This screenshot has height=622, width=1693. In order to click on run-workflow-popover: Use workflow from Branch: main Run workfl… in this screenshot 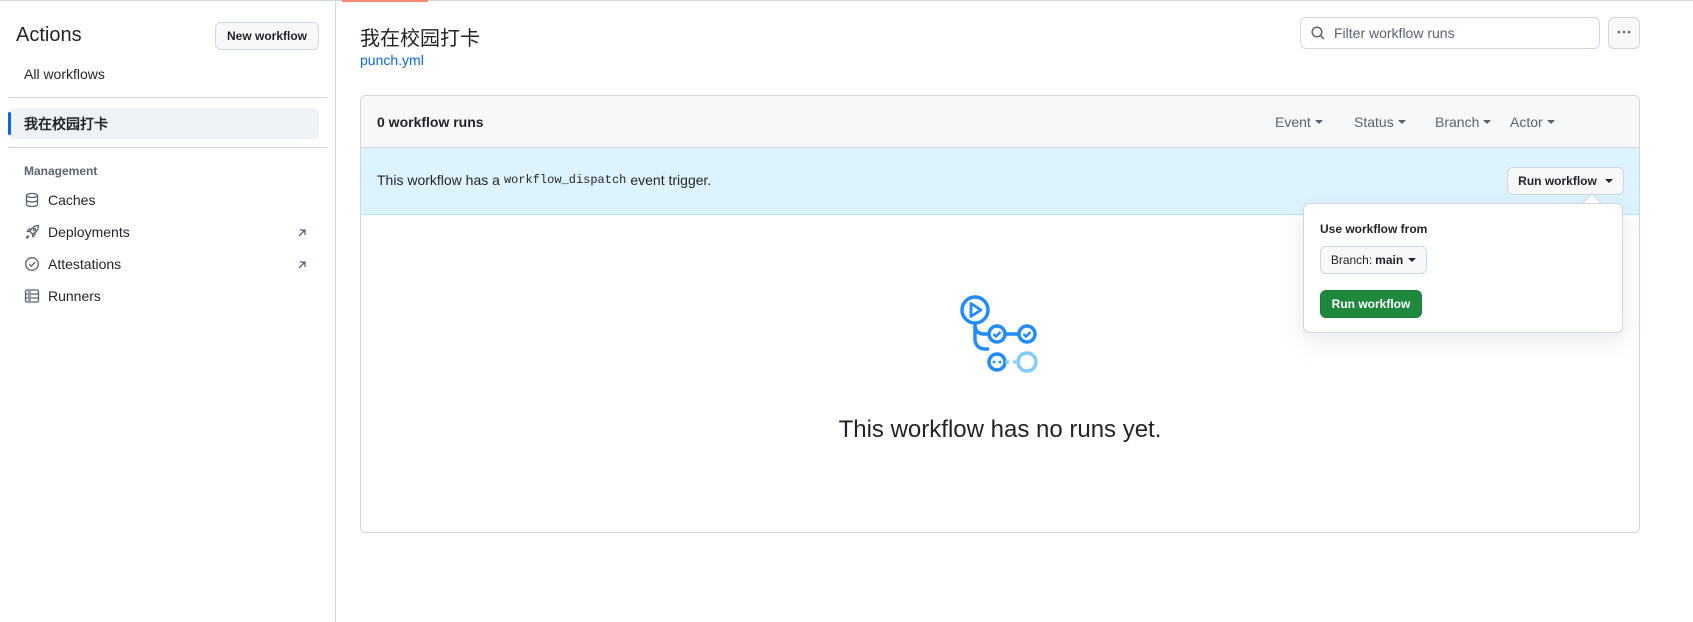, I will do `click(1463, 268)`.